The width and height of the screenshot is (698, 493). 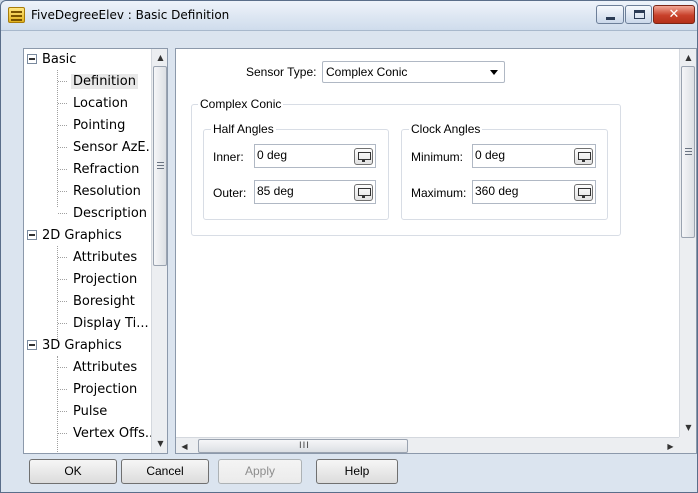 I want to click on sensor-properties-icon, so click(x=16, y=15).